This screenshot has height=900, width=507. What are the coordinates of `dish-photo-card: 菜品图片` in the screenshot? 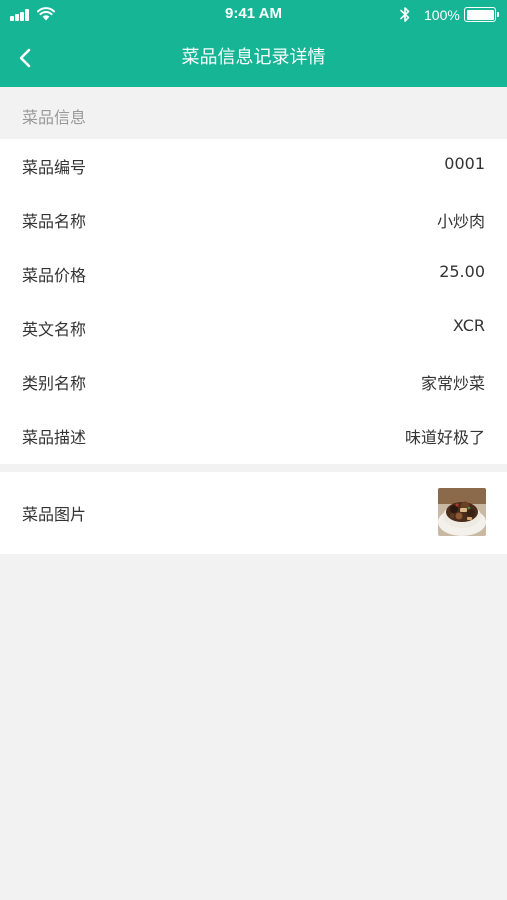 It's located at (253, 513).